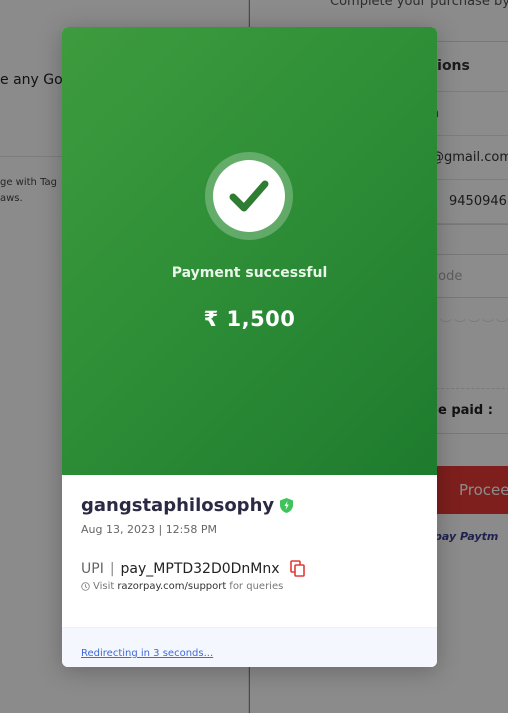 This screenshot has width=508, height=713. I want to click on payment-datetime: Aug 13, 2023 | 12:58 PM, so click(249, 529).